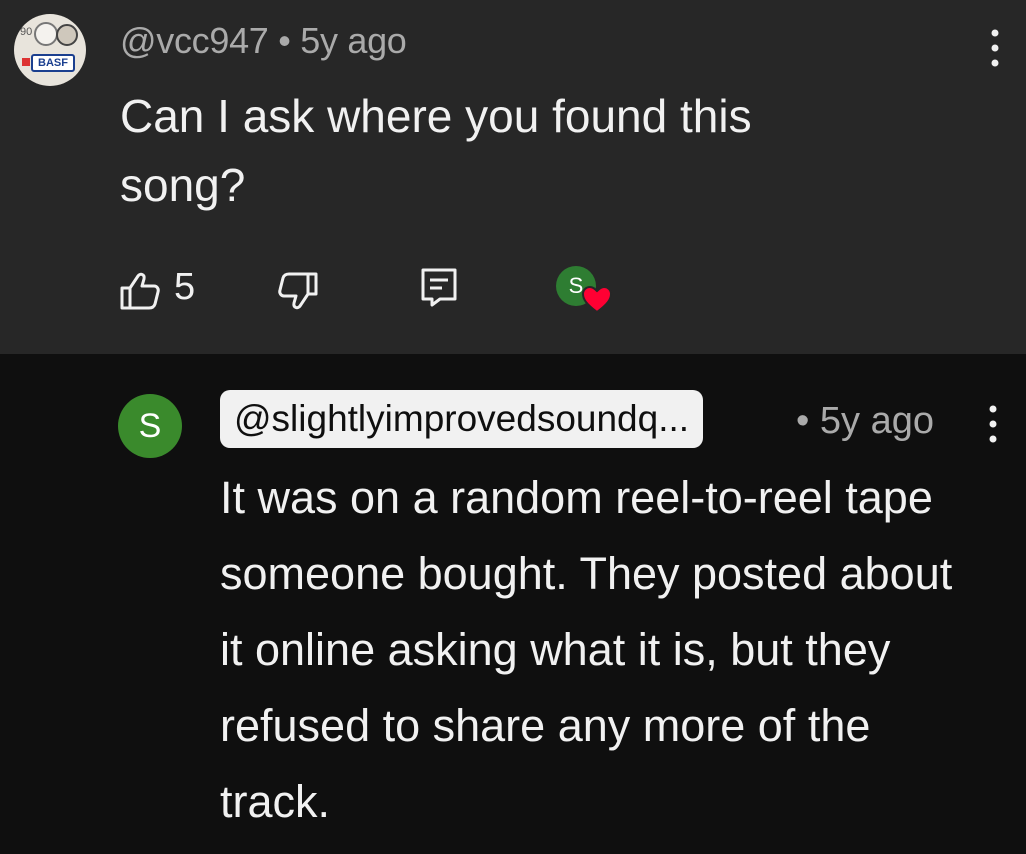 The width and height of the screenshot is (1026, 854). I want to click on thumbs-up-icon, so click(140, 291).